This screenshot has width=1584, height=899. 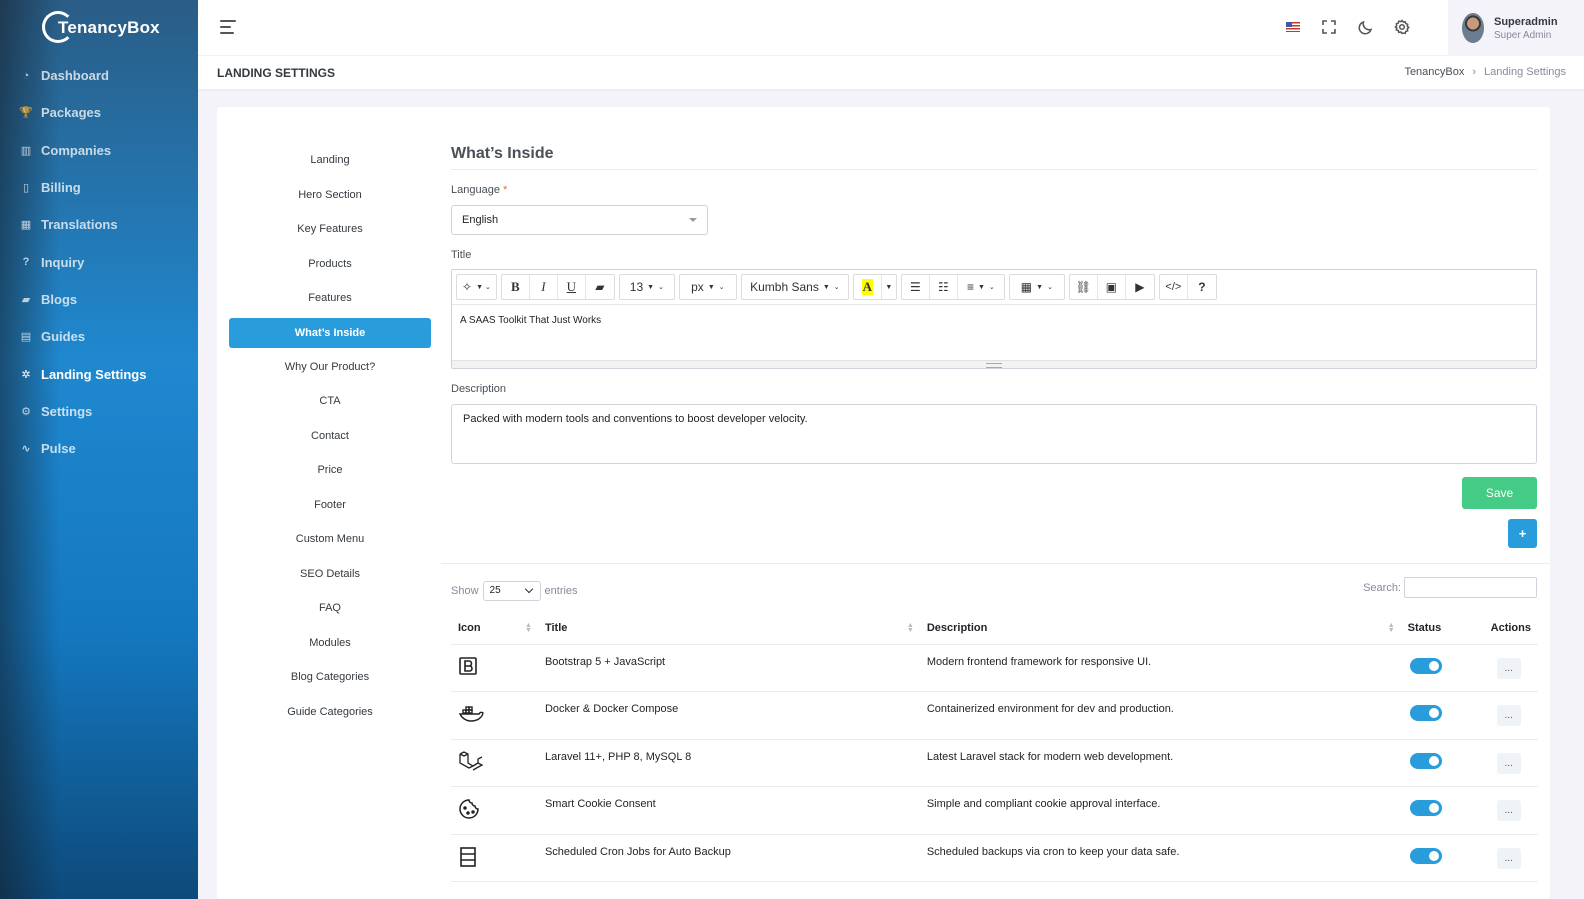 What do you see at coordinates (1037, 287) in the screenshot?
I see `table-insert-icon: ▦ ▼ ⌄` at bounding box center [1037, 287].